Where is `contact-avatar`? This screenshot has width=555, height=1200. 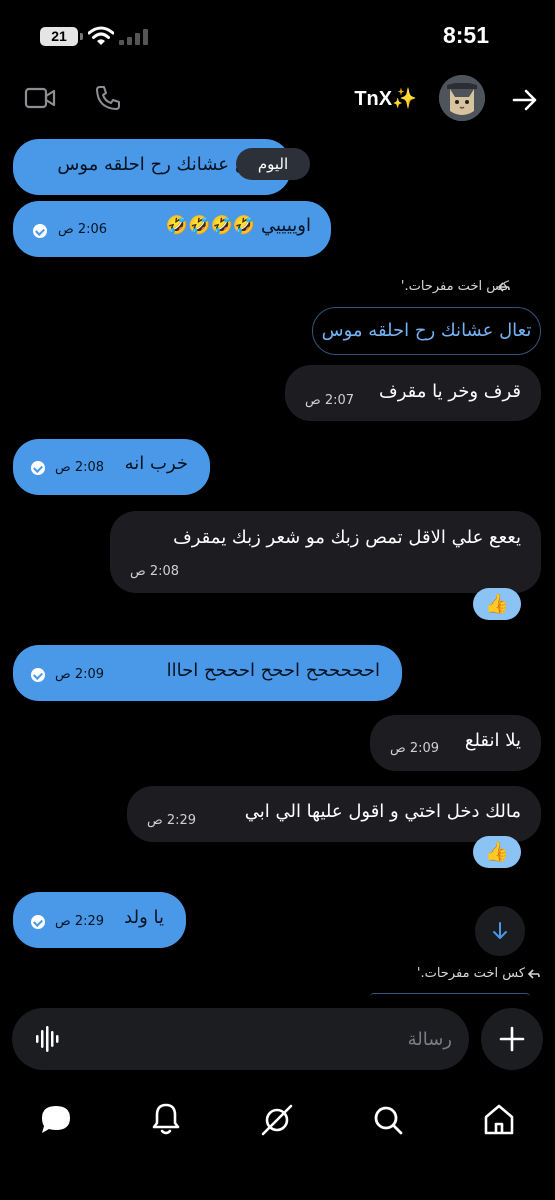
contact-avatar is located at coordinates (462, 98).